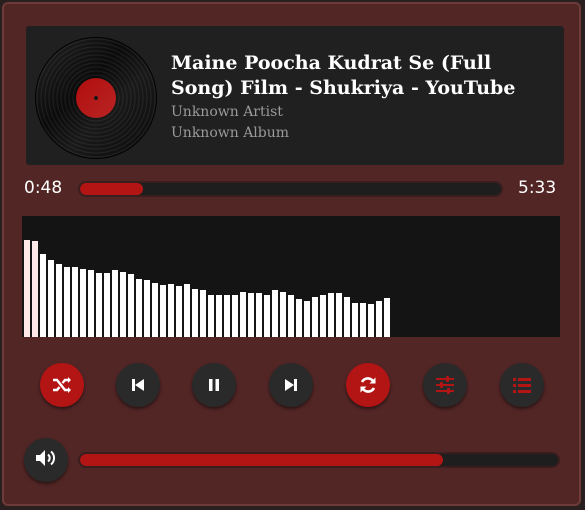 The width and height of the screenshot is (585, 510). I want to click on track-album: Unknown Album, so click(230, 133).